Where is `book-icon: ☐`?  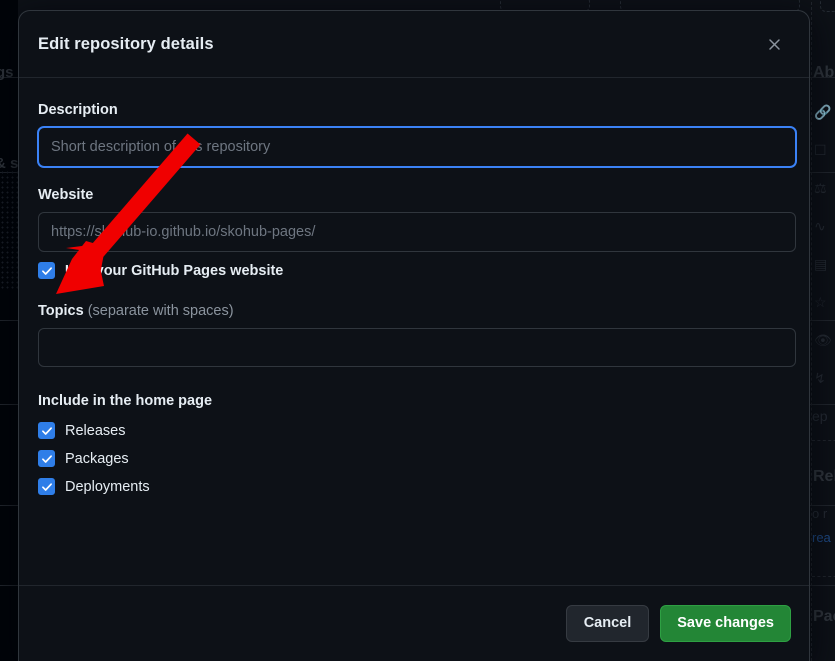
book-icon: ☐ is located at coordinates (820, 150).